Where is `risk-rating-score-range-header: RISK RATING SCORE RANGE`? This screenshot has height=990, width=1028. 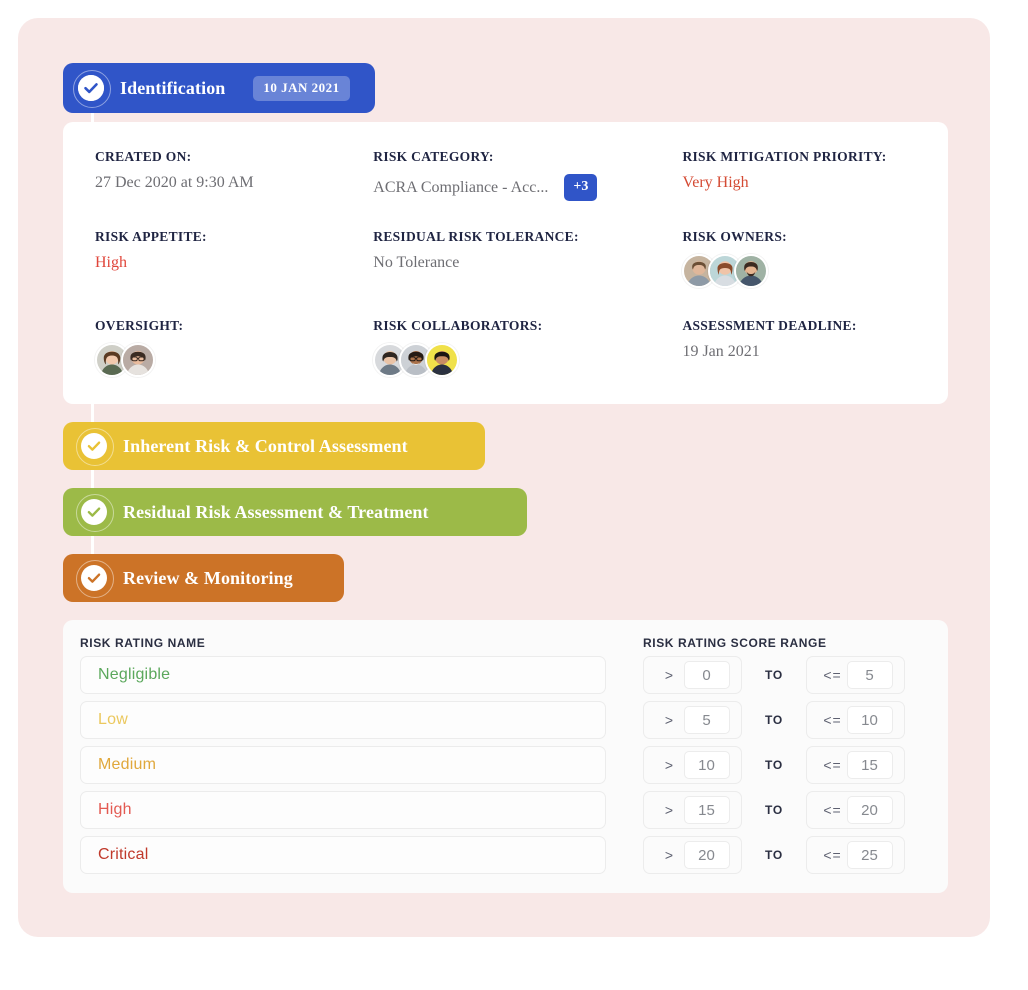
risk-rating-score-range-header: RISK RATING SCORE RANGE is located at coordinates (735, 643).